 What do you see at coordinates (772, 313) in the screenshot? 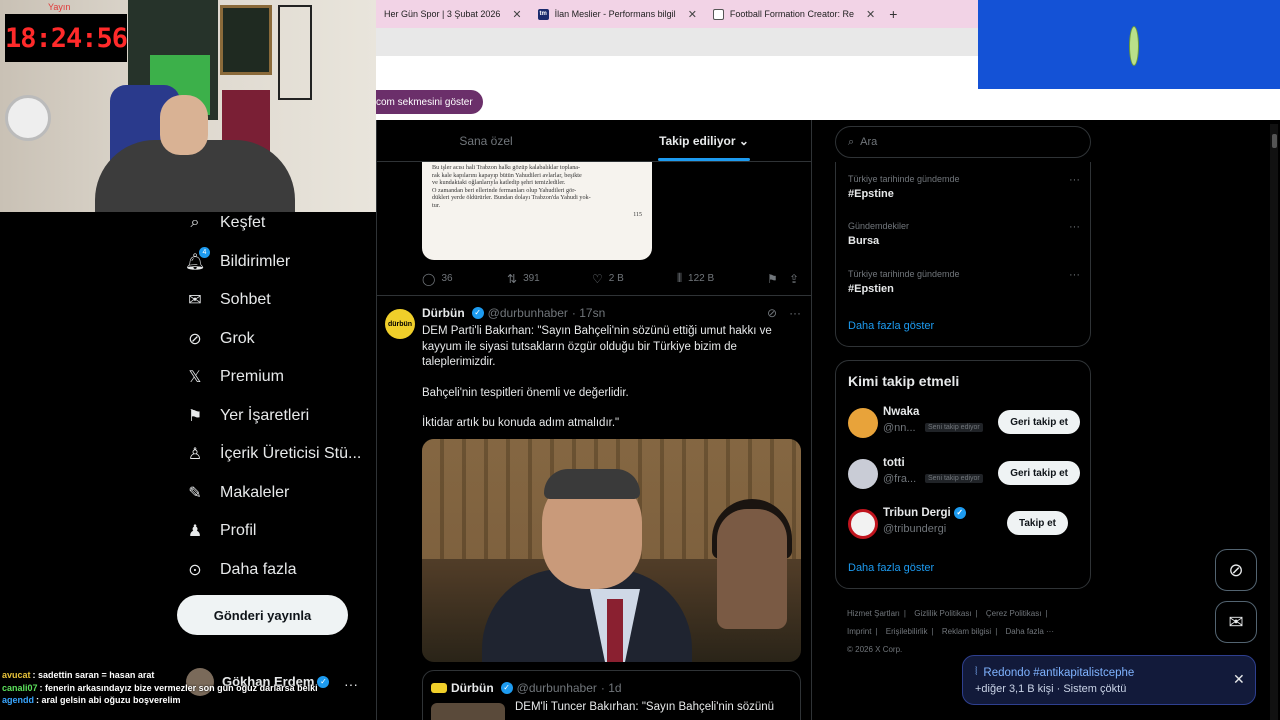
I see `grok-icon: ⊘` at bounding box center [772, 313].